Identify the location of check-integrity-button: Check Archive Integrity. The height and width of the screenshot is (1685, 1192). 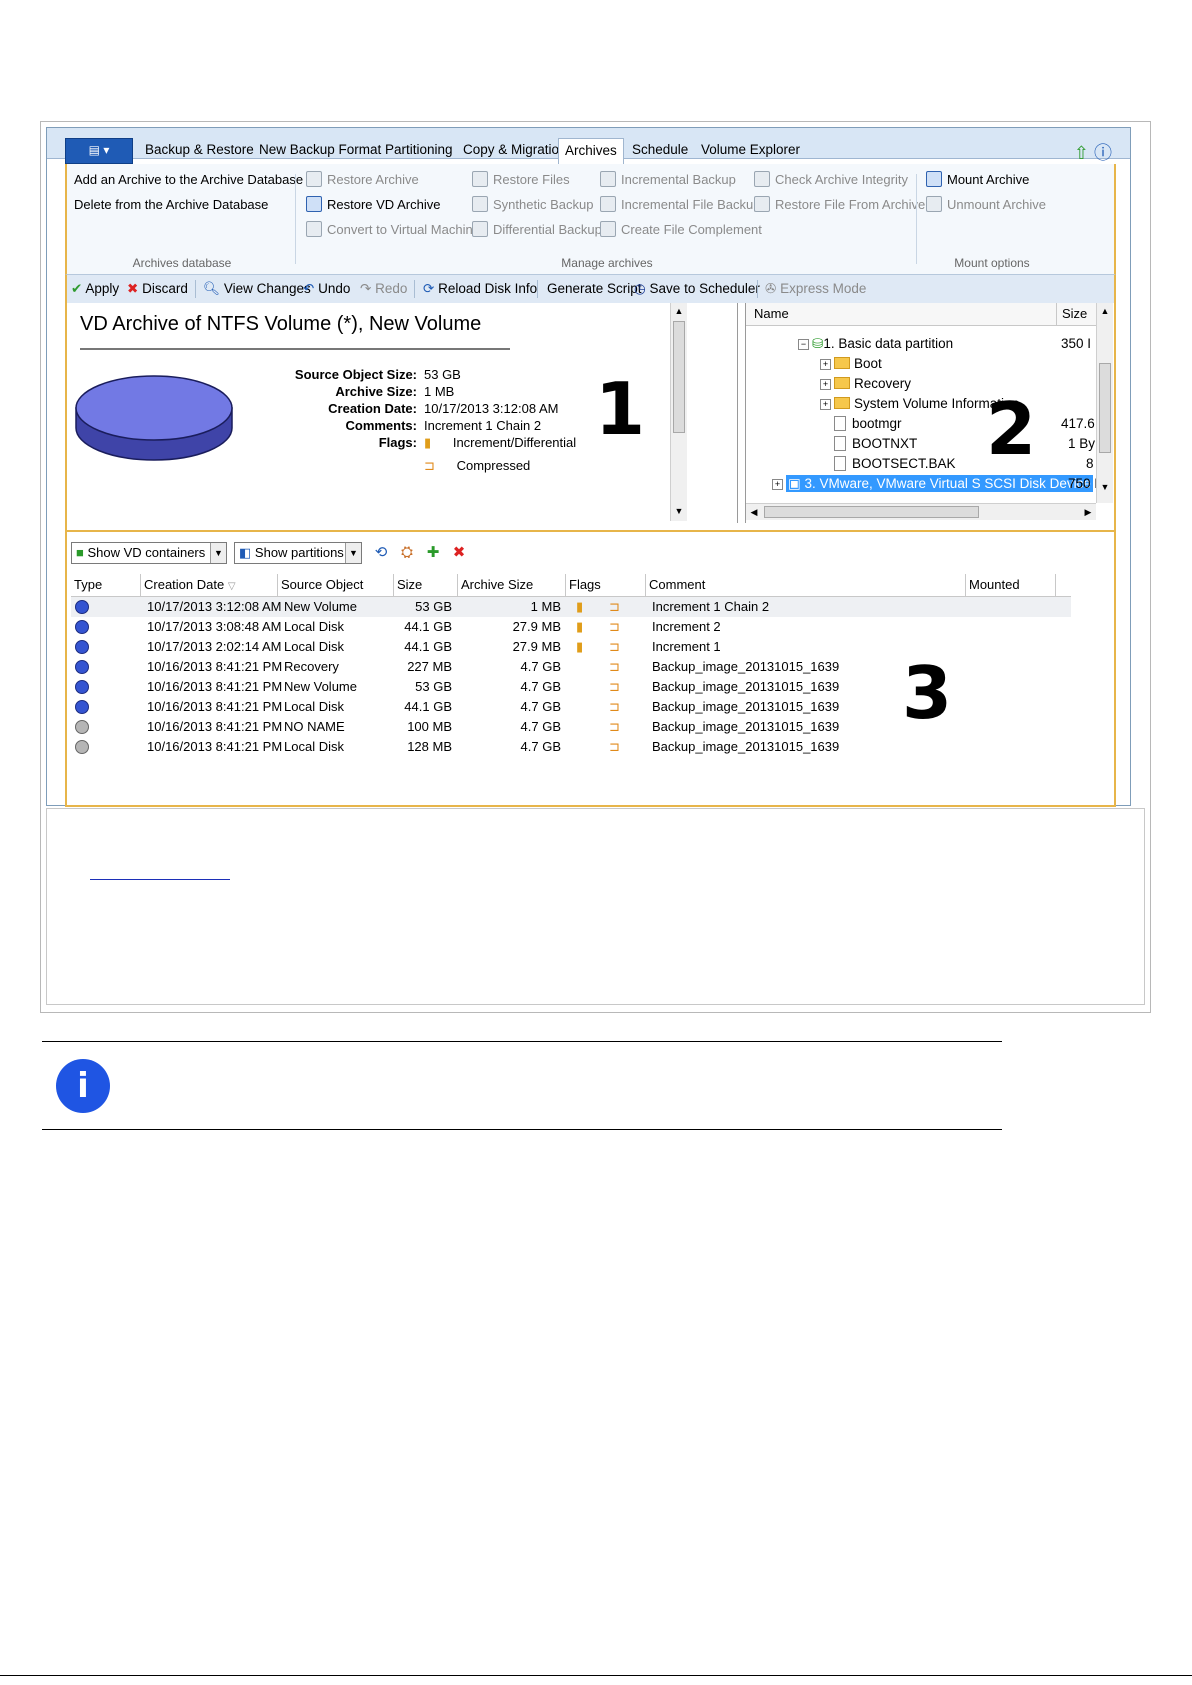
(831, 180).